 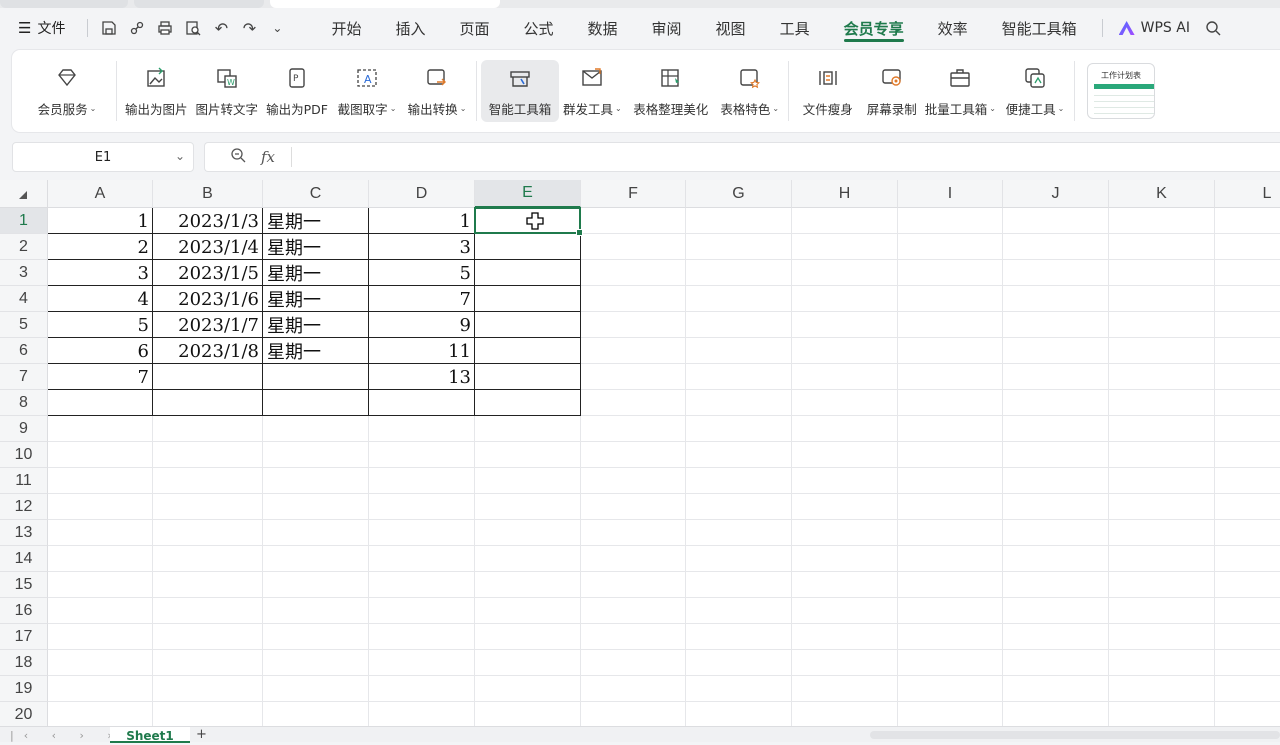 I want to click on ribbon-button-4: A 截图取字 ⌄, so click(x=367, y=91).